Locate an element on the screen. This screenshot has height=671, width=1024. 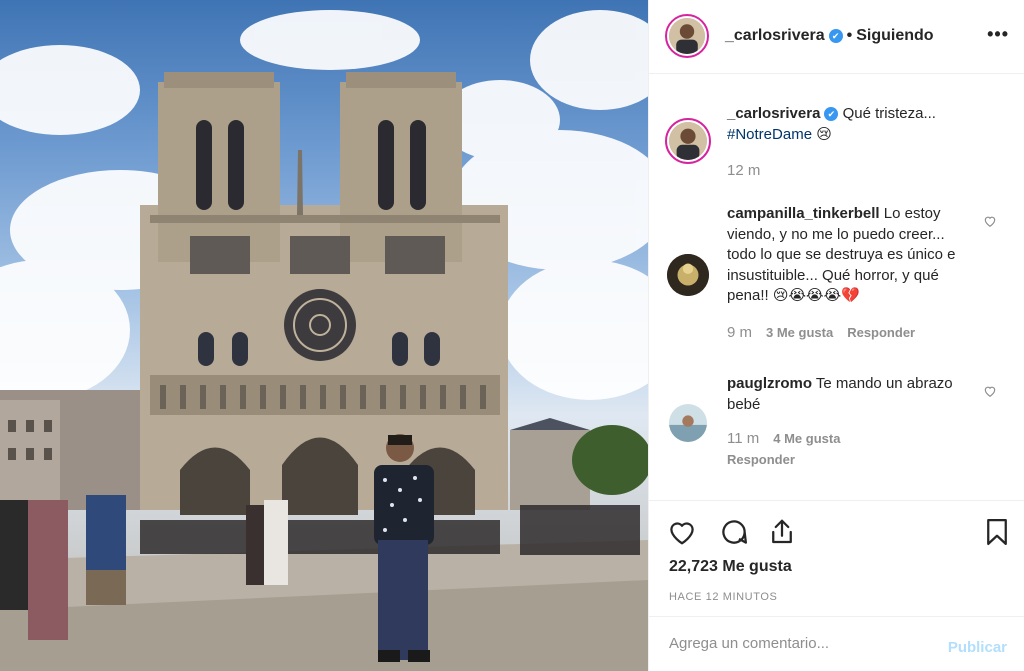
caption-avatar-image is located at coordinates (688, 141).